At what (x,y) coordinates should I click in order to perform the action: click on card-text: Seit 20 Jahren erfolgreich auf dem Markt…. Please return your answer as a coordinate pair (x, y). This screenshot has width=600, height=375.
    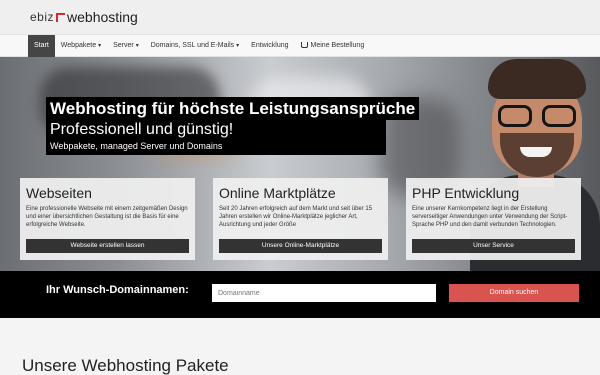
    Looking at the image, I should click on (296, 217).